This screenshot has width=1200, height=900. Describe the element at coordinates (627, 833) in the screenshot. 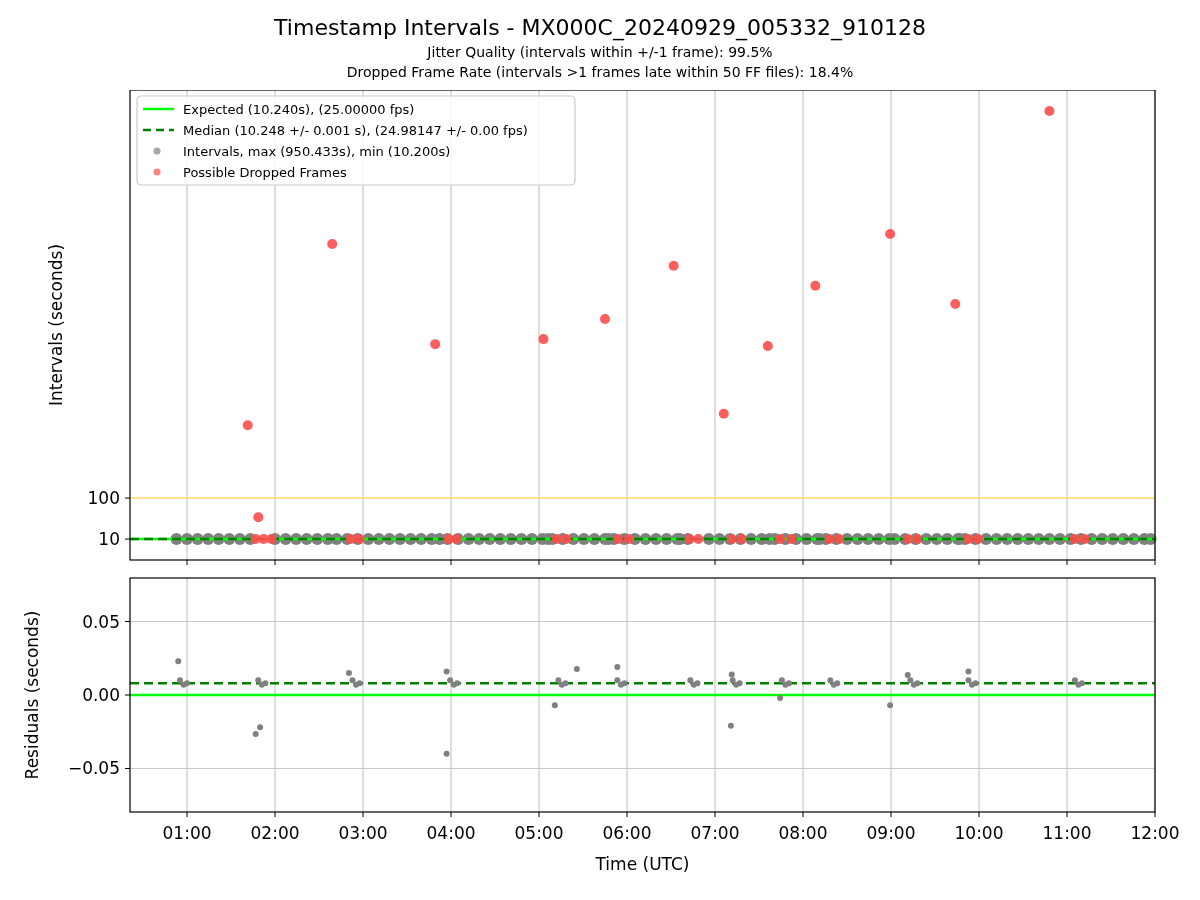

I see `x-tick-label: 06:00` at that location.